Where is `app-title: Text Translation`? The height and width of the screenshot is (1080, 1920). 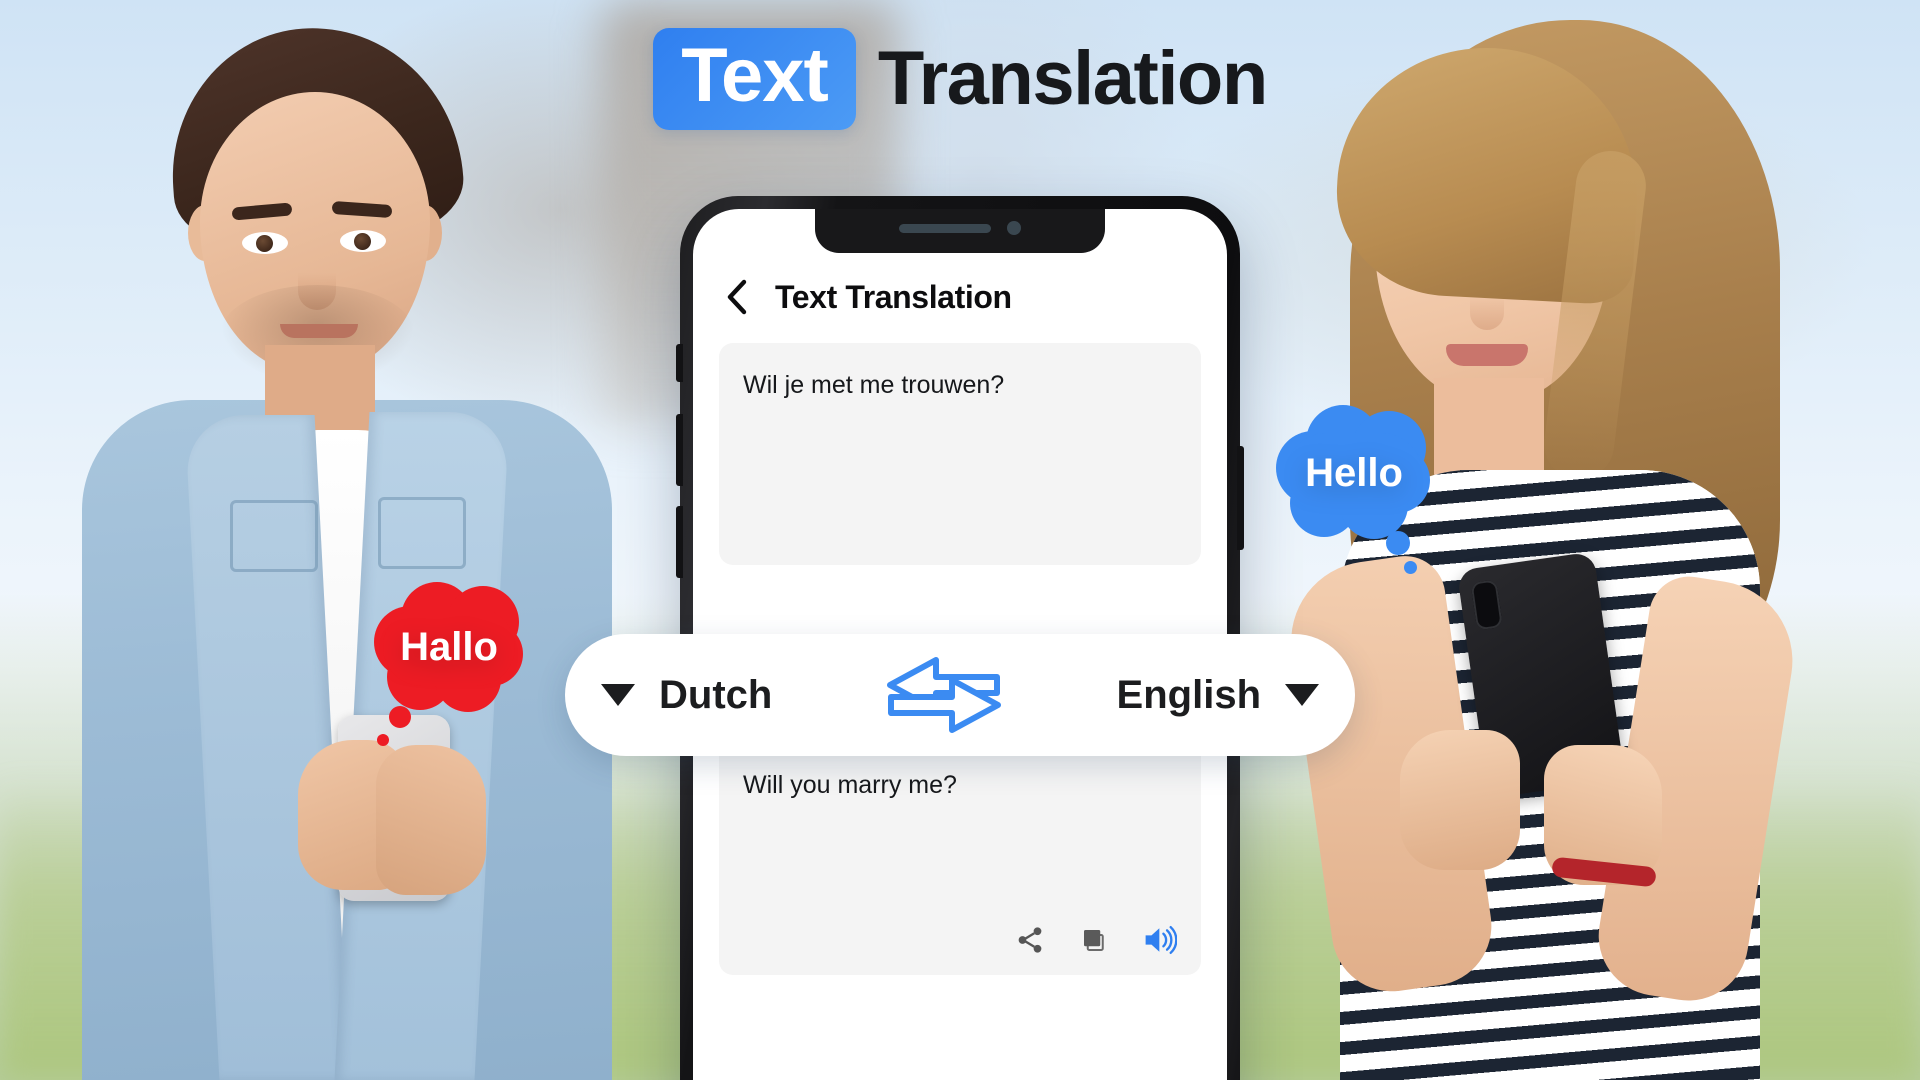
app-title: Text Translation is located at coordinates (893, 296).